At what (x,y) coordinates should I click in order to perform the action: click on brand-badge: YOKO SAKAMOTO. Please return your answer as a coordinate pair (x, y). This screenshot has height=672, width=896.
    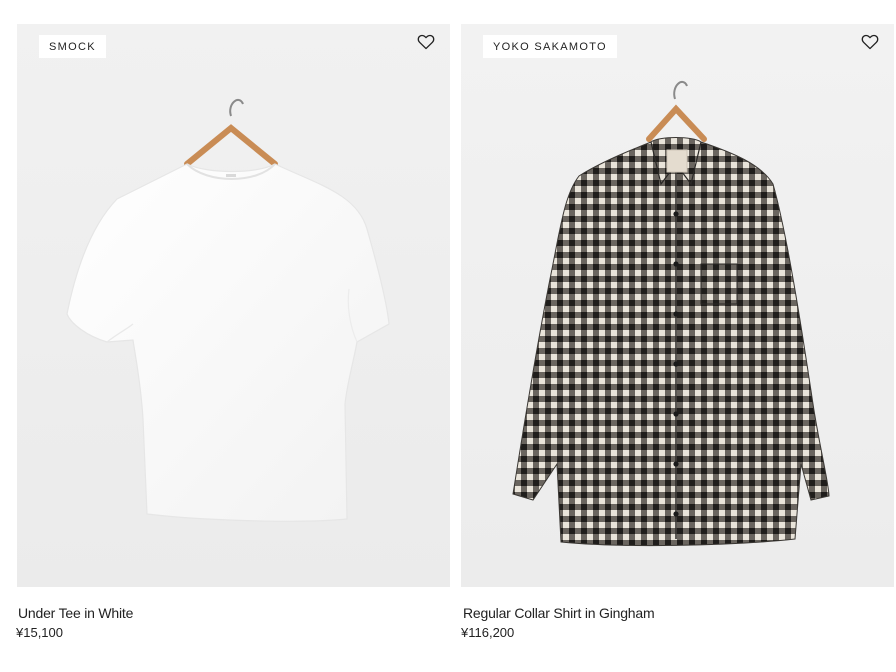
    Looking at the image, I should click on (550, 46).